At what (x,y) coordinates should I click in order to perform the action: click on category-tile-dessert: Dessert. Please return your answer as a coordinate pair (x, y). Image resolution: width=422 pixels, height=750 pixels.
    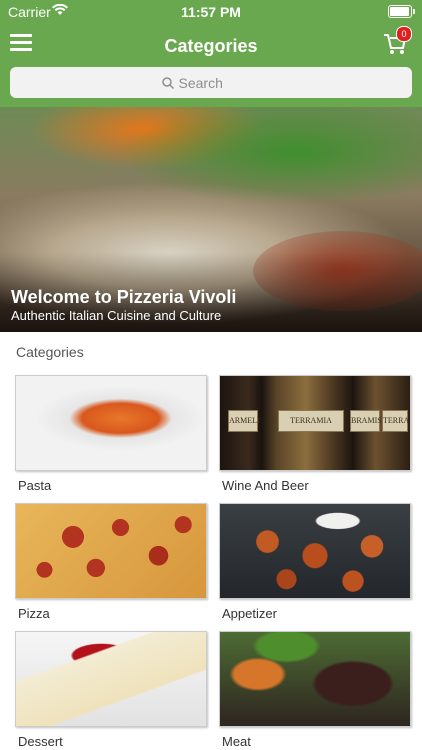
    Looking at the image, I should click on (111, 690).